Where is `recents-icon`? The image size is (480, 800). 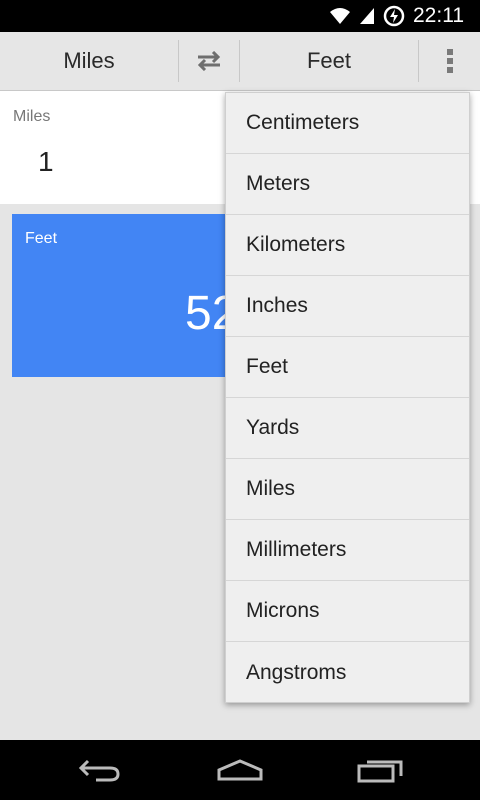
recents-icon is located at coordinates (380, 771).